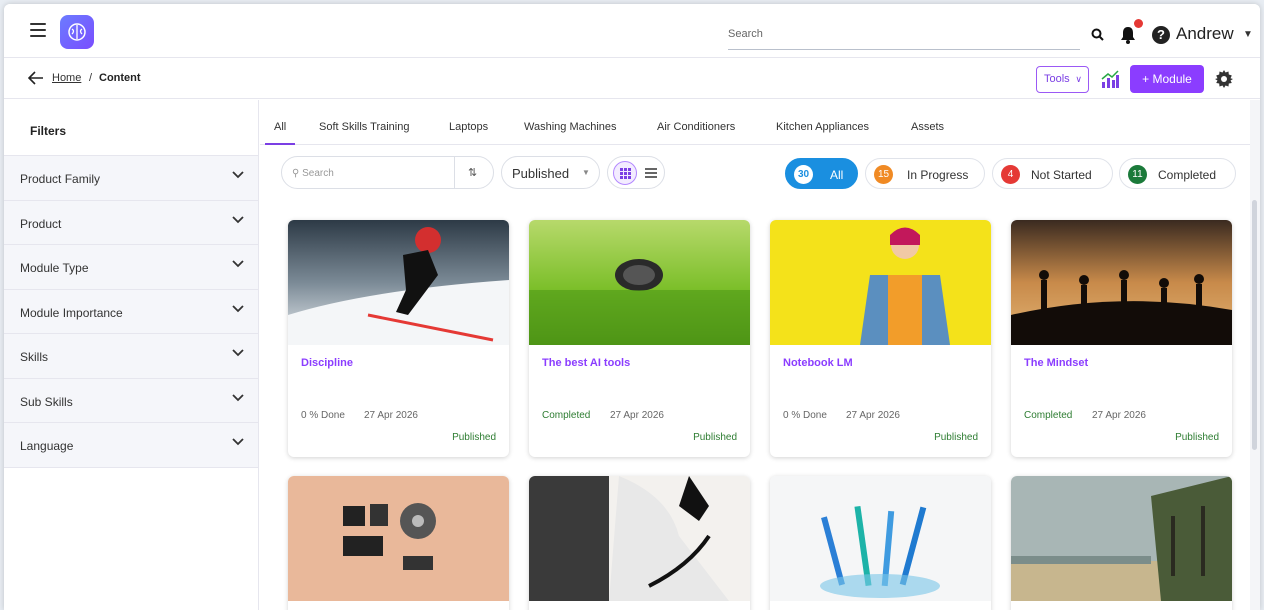  I want to click on filter-pill-in-progress: 15 In Progress, so click(925, 173).